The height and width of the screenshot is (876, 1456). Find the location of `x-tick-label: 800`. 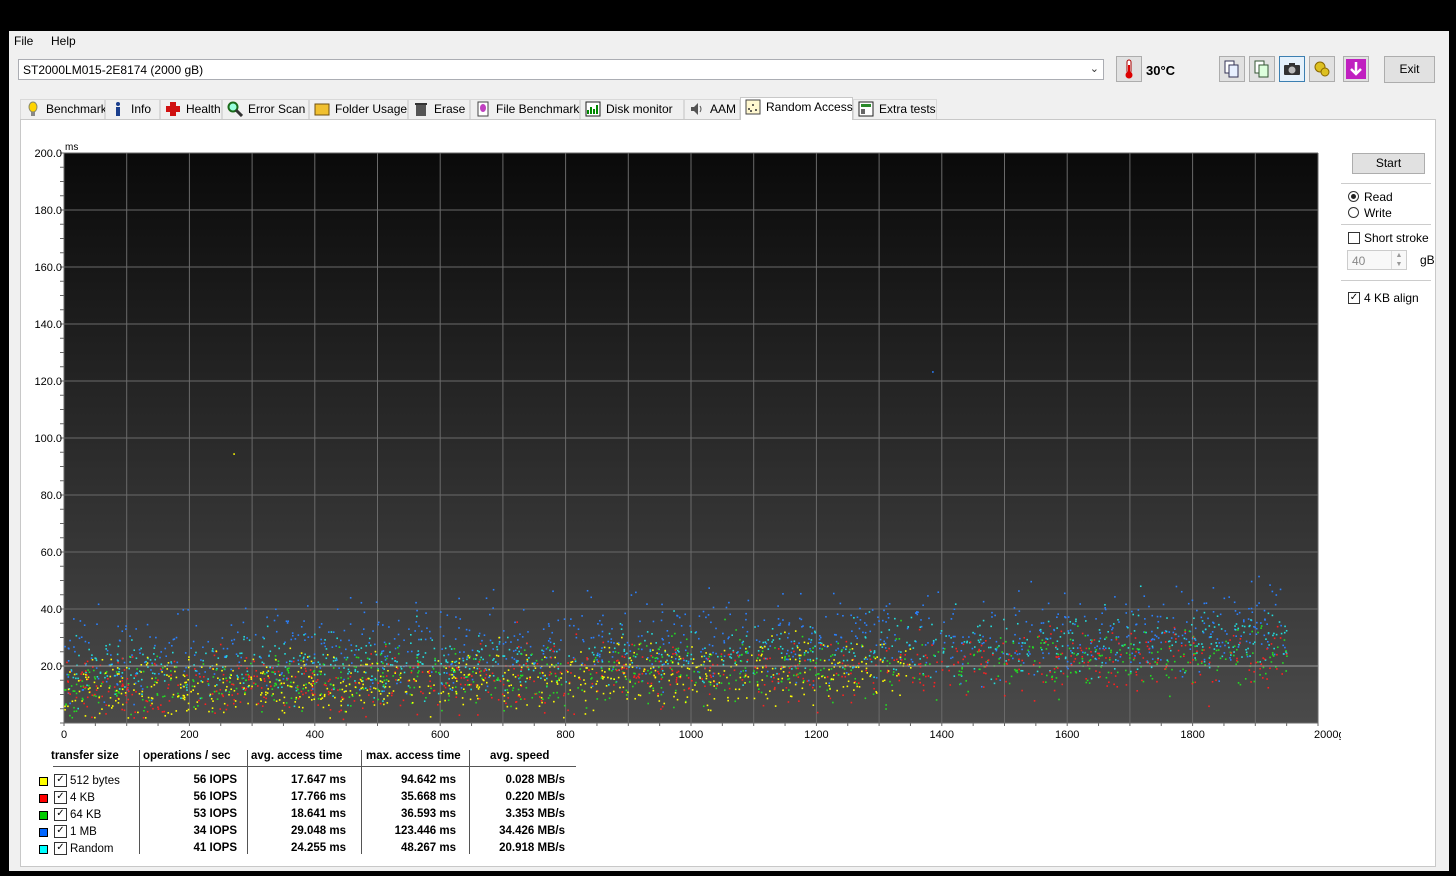

x-tick-label: 800 is located at coordinates (565, 734).